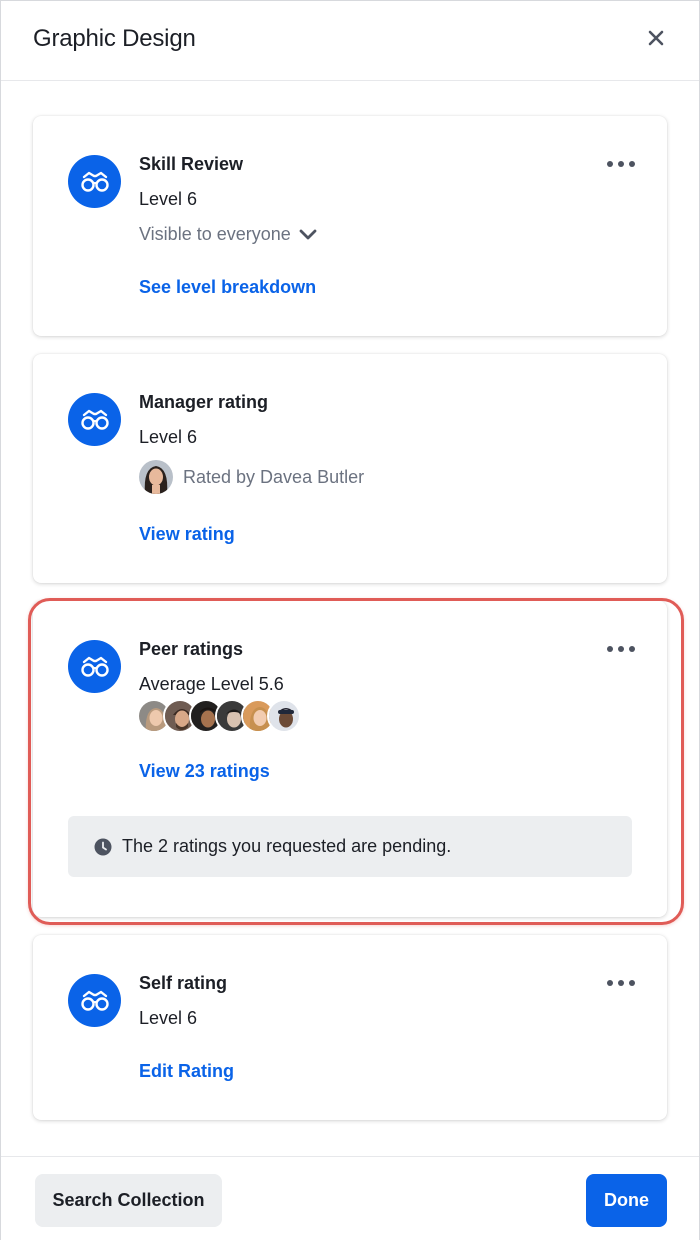 The height and width of the screenshot is (1240, 700). I want to click on card-title: Self rating, so click(183, 983).